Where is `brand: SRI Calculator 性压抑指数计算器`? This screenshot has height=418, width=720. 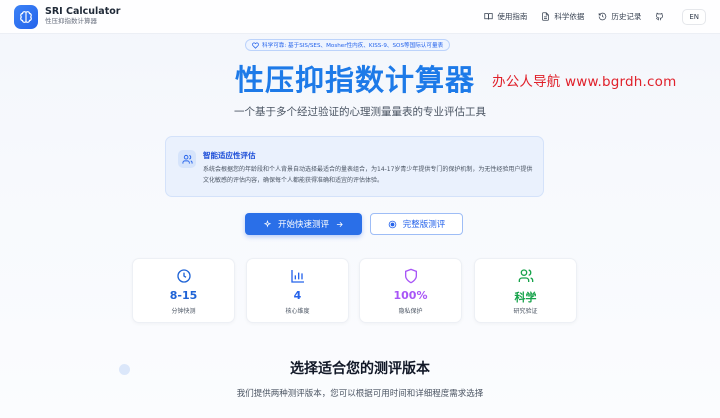
brand: SRI Calculator 性压抑指数计算器 is located at coordinates (82, 16).